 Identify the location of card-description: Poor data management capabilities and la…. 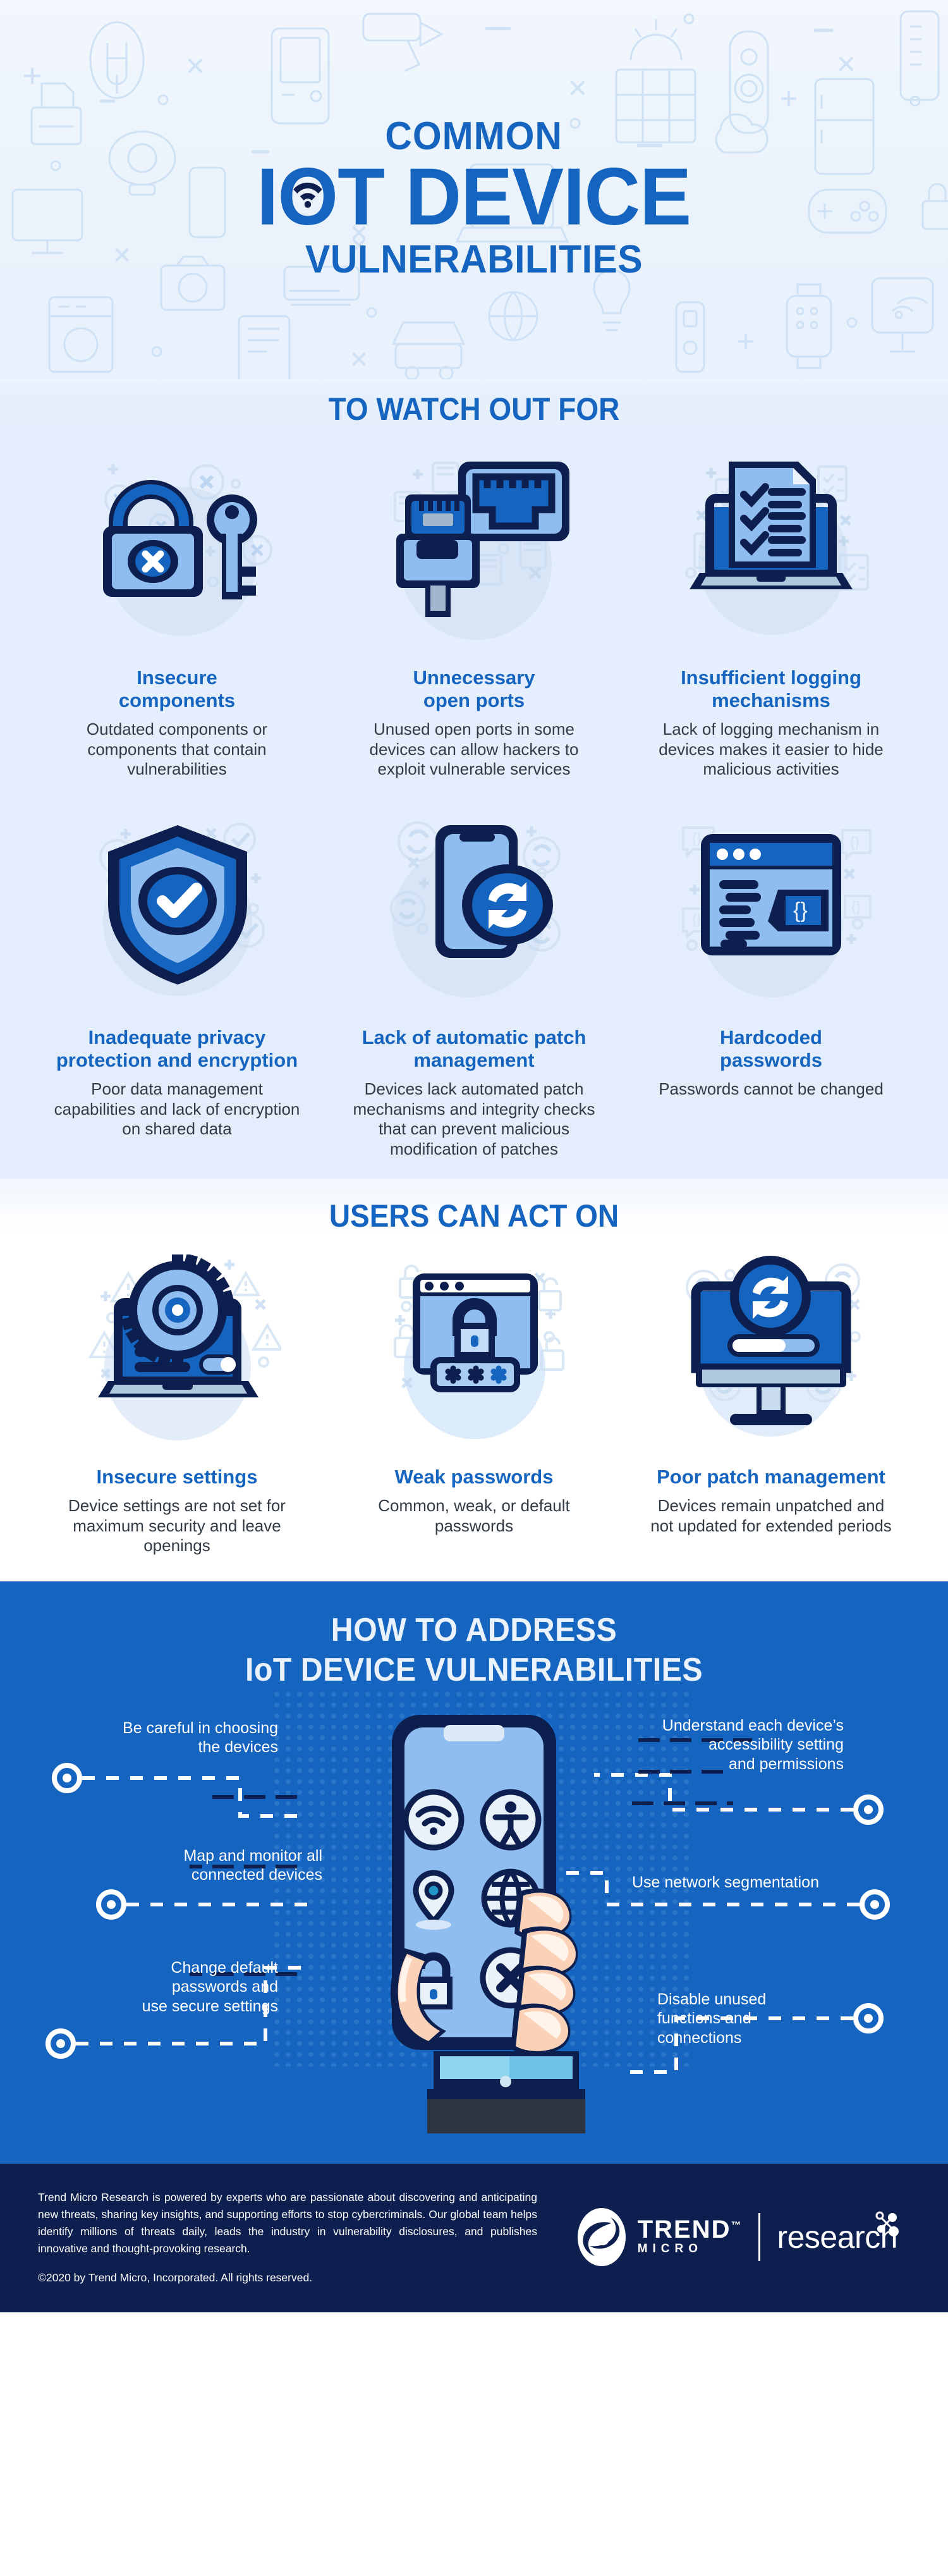
(177, 1109).